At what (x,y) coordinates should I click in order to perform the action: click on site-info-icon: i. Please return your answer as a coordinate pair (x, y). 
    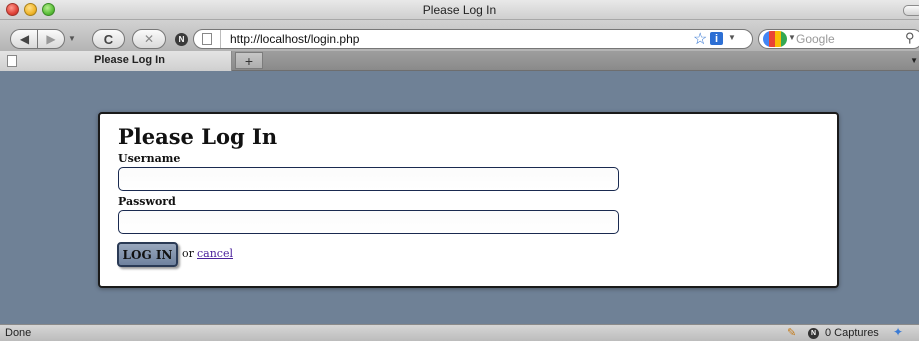
    Looking at the image, I should click on (716, 38).